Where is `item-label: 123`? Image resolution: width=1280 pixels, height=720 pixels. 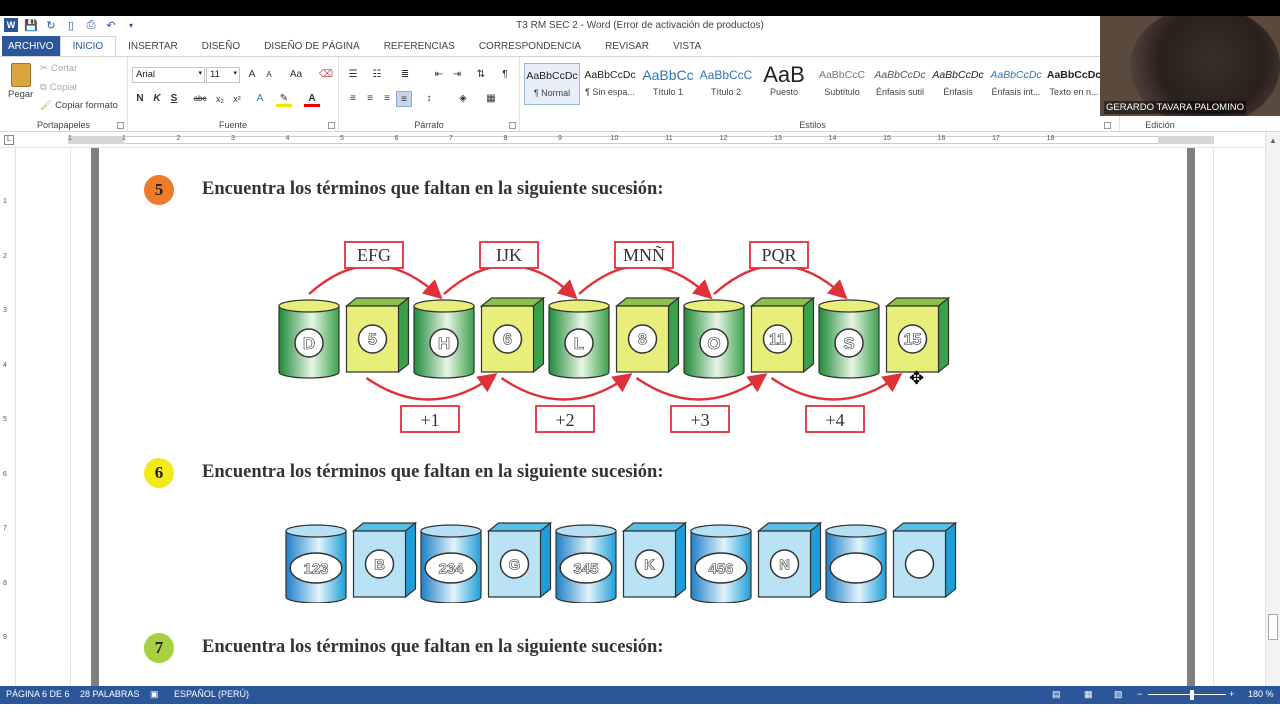 item-label: 123 is located at coordinates (315, 568).